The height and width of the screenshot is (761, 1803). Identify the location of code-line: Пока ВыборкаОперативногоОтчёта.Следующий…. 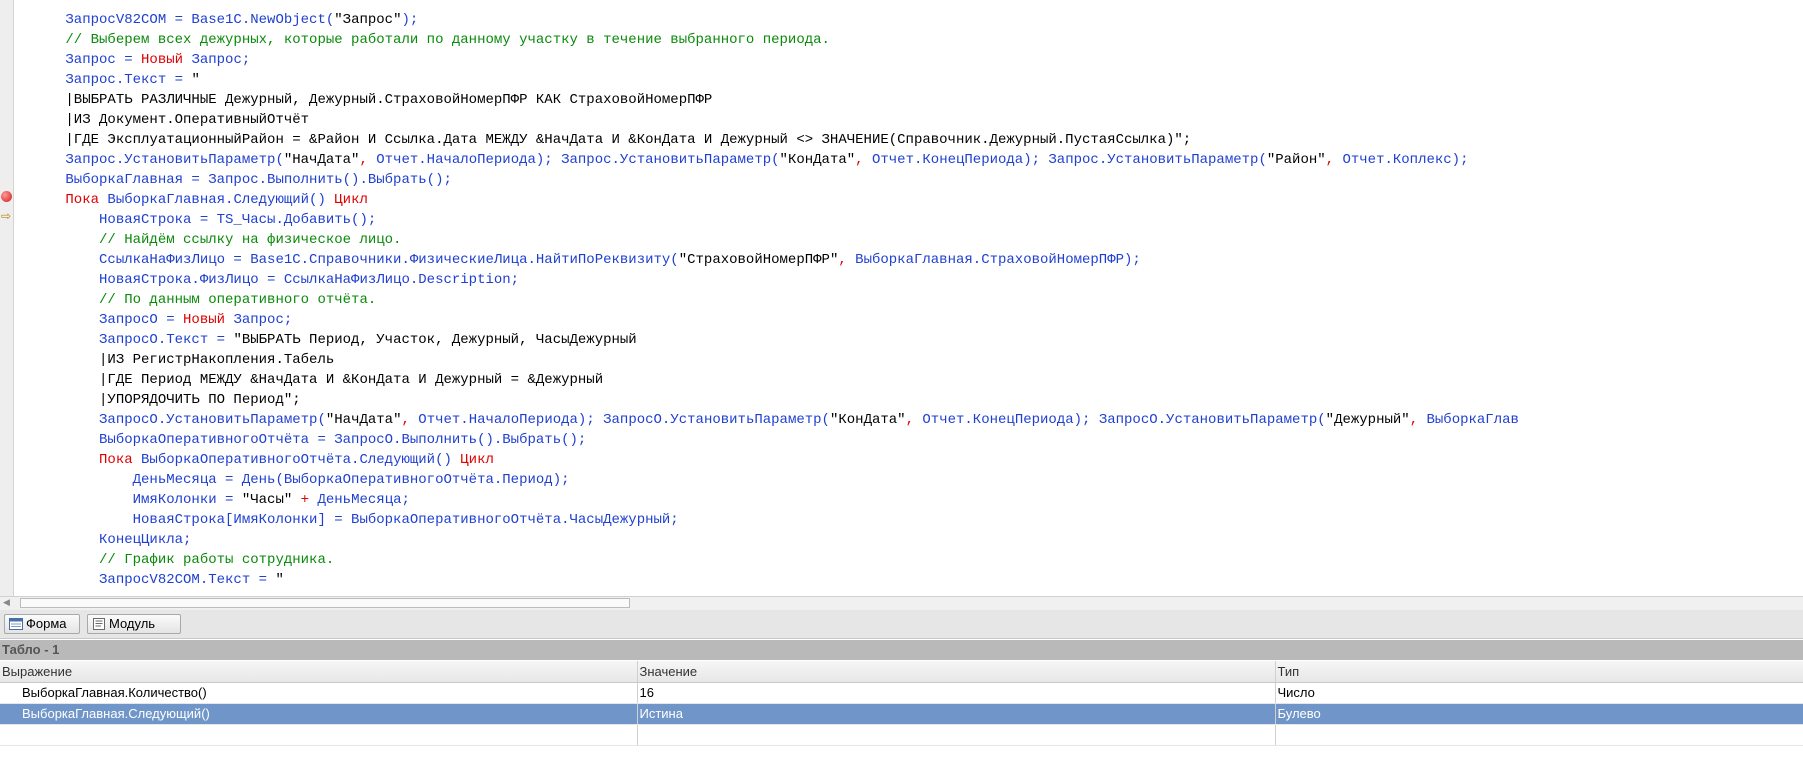
(909, 460).